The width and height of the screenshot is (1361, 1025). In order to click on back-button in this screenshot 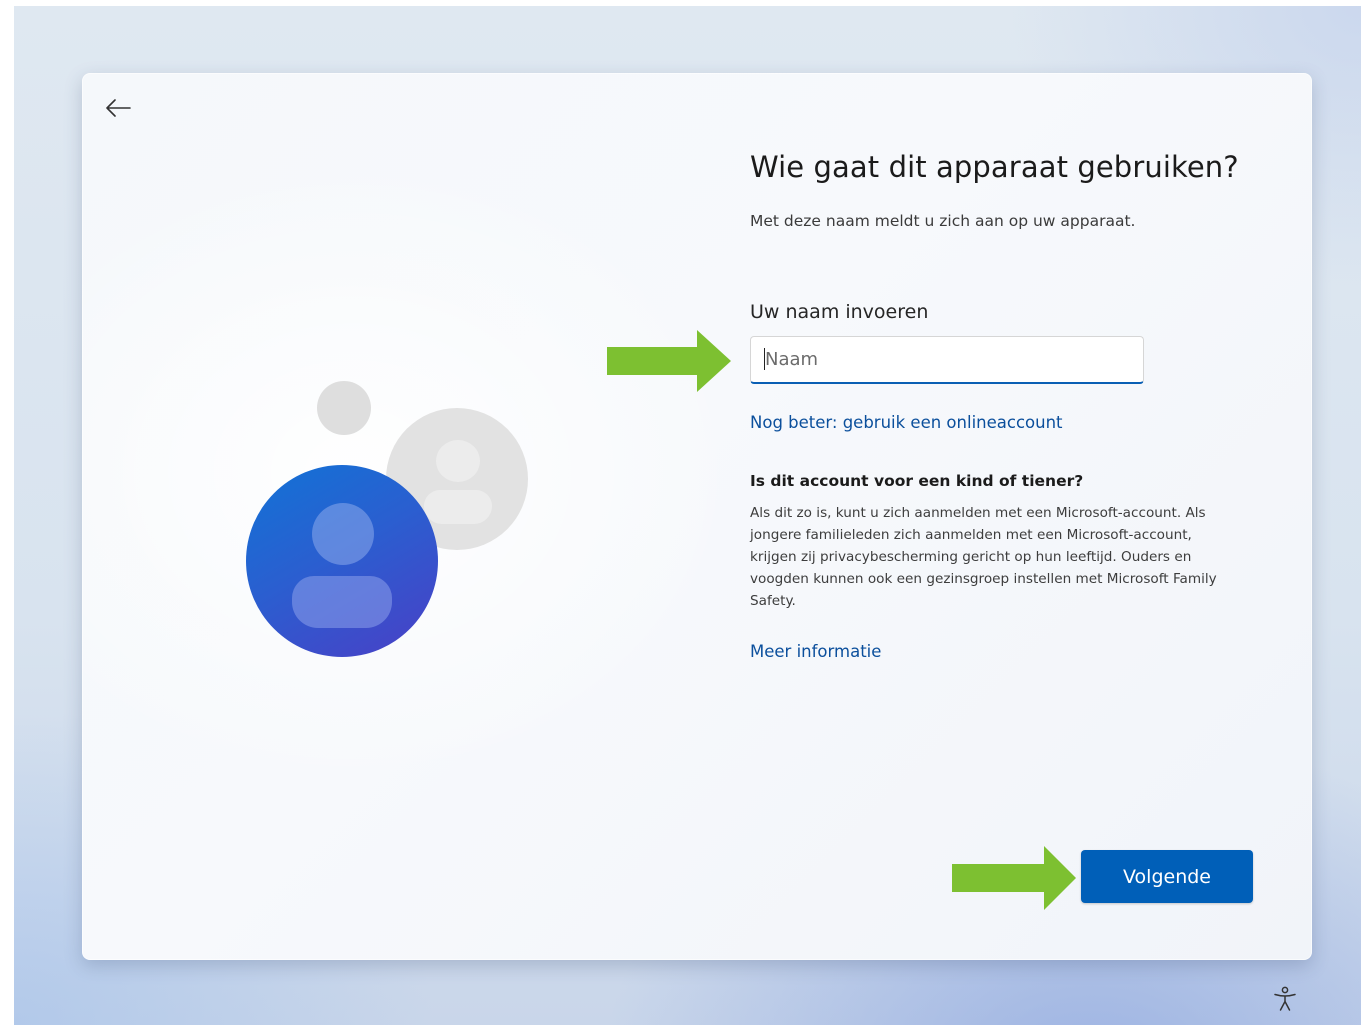, I will do `click(118, 108)`.